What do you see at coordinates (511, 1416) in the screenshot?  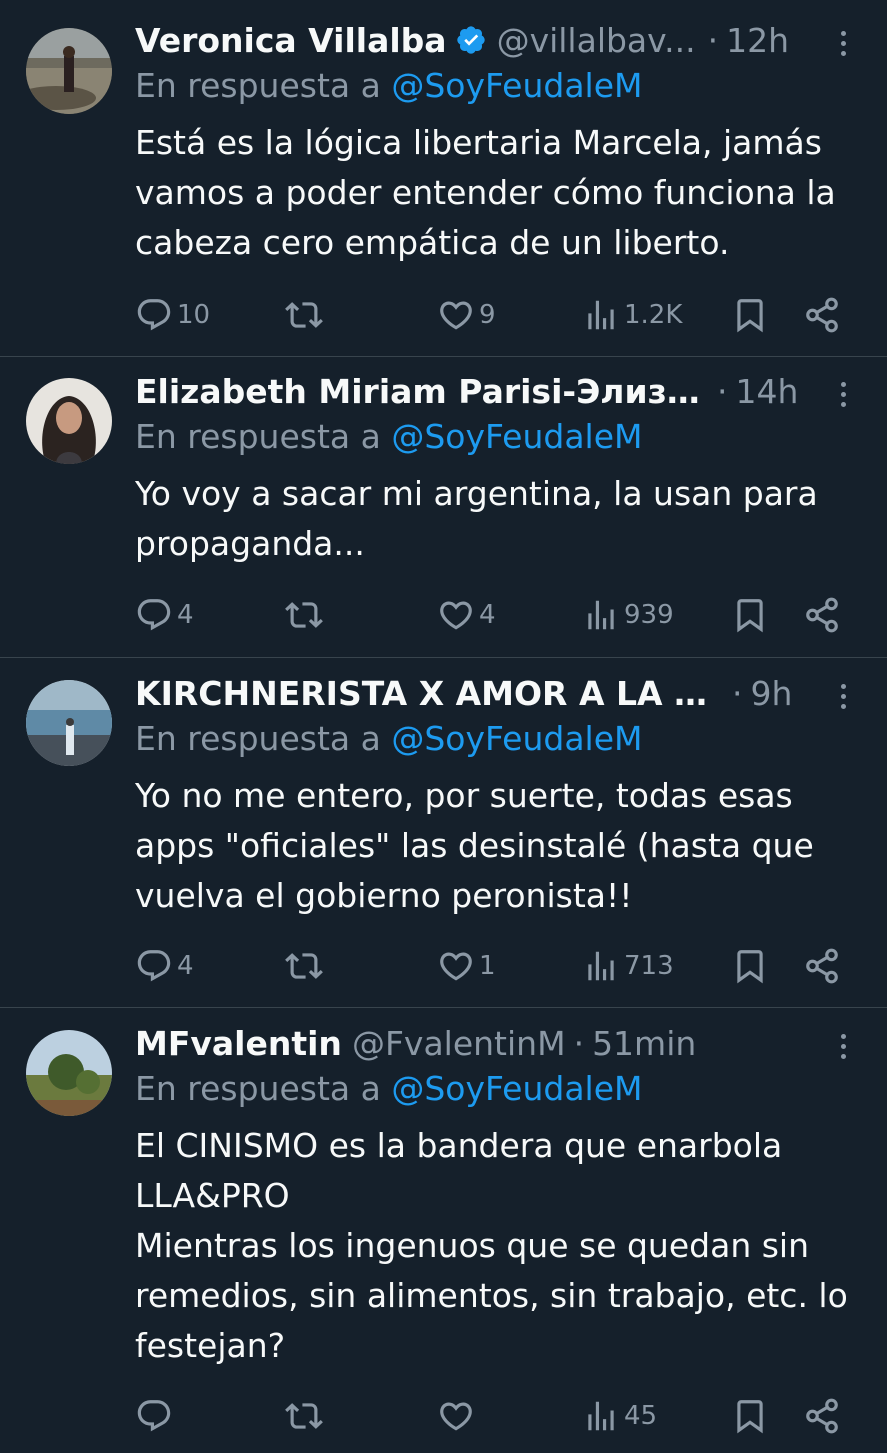 I see `tweet-actions: 45` at bounding box center [511, 1416].